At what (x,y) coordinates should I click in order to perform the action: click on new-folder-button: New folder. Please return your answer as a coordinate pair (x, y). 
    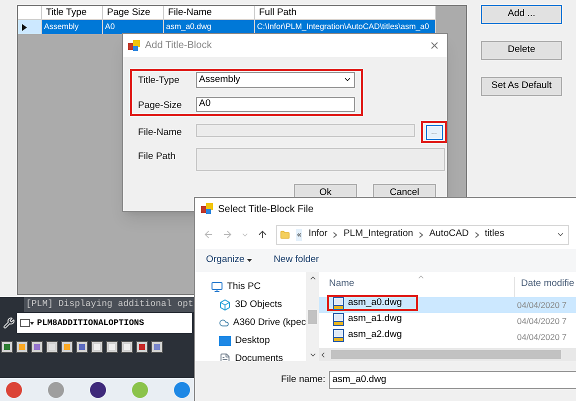
    Looking at the image, I should click on (296, 260).